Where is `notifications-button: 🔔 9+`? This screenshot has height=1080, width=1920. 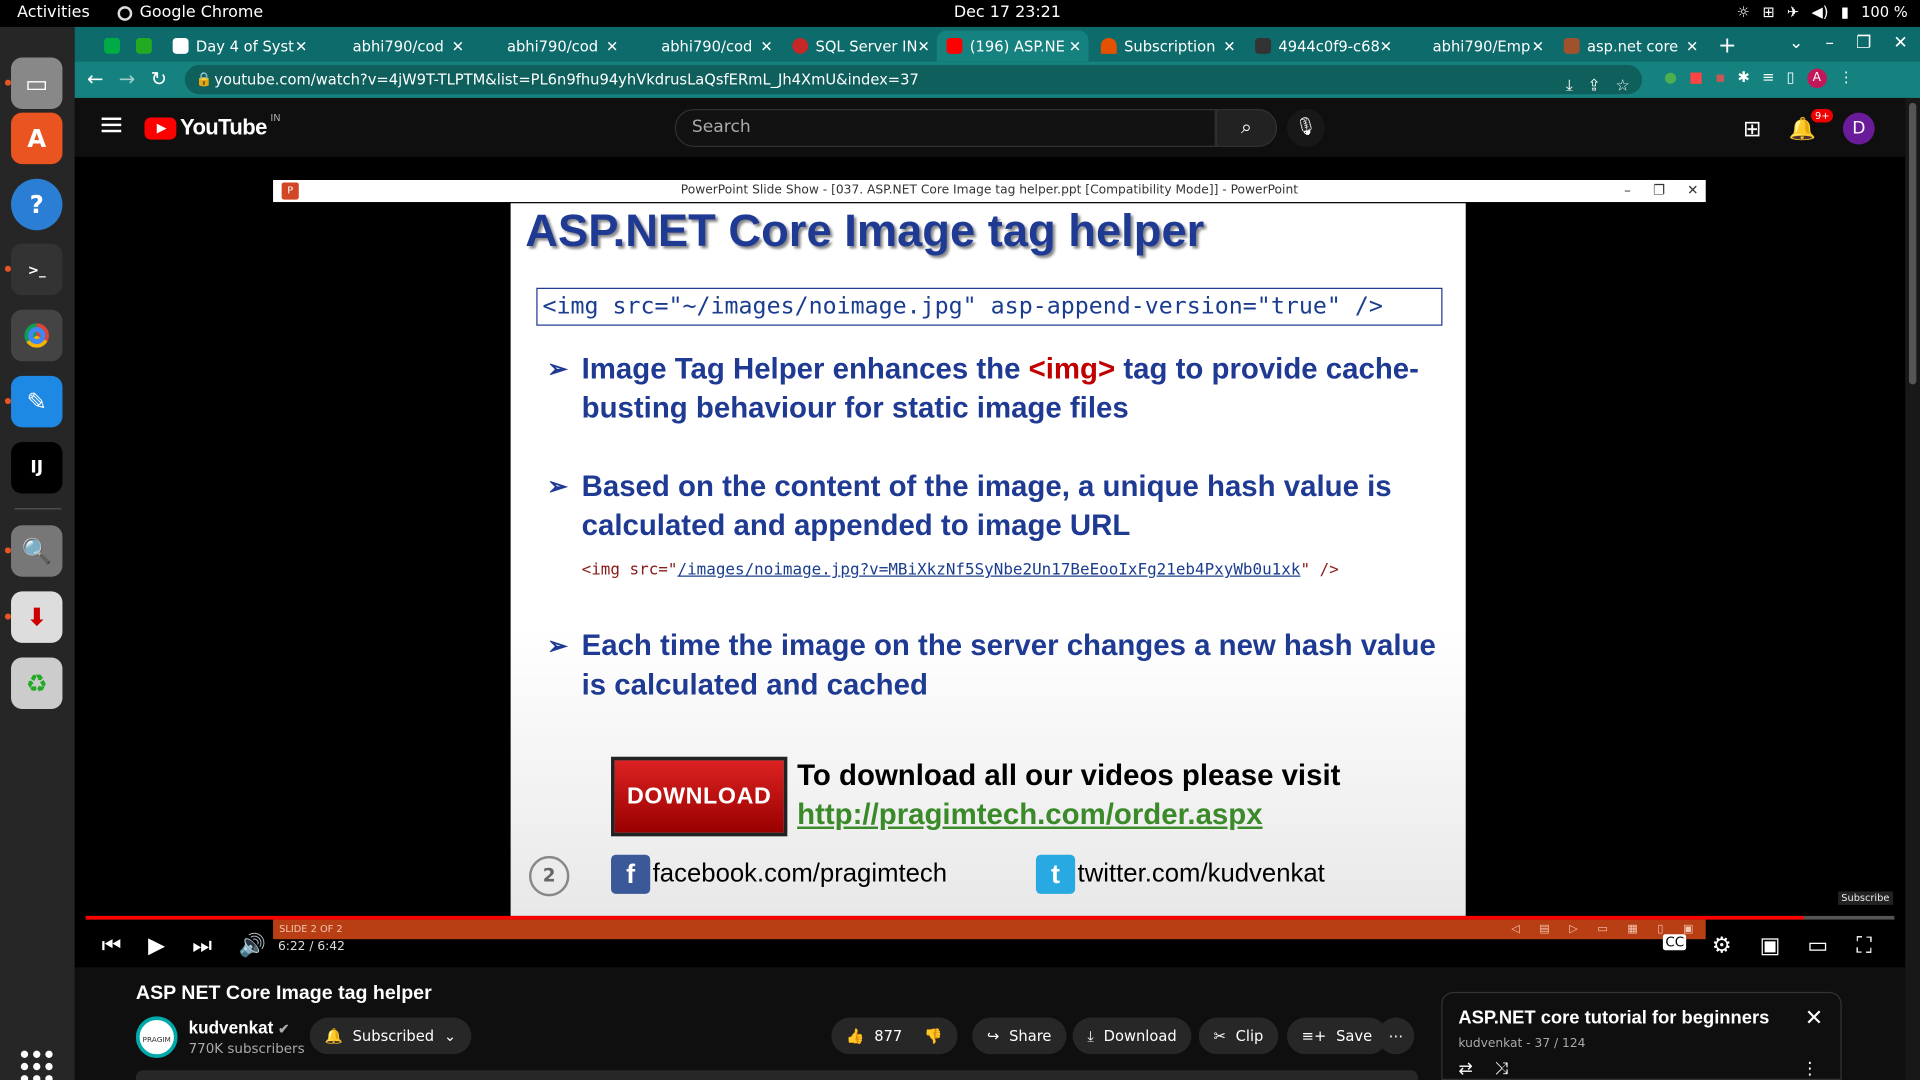 notifications-button: 🔔 9+ is located at coordinates (1811, 124).